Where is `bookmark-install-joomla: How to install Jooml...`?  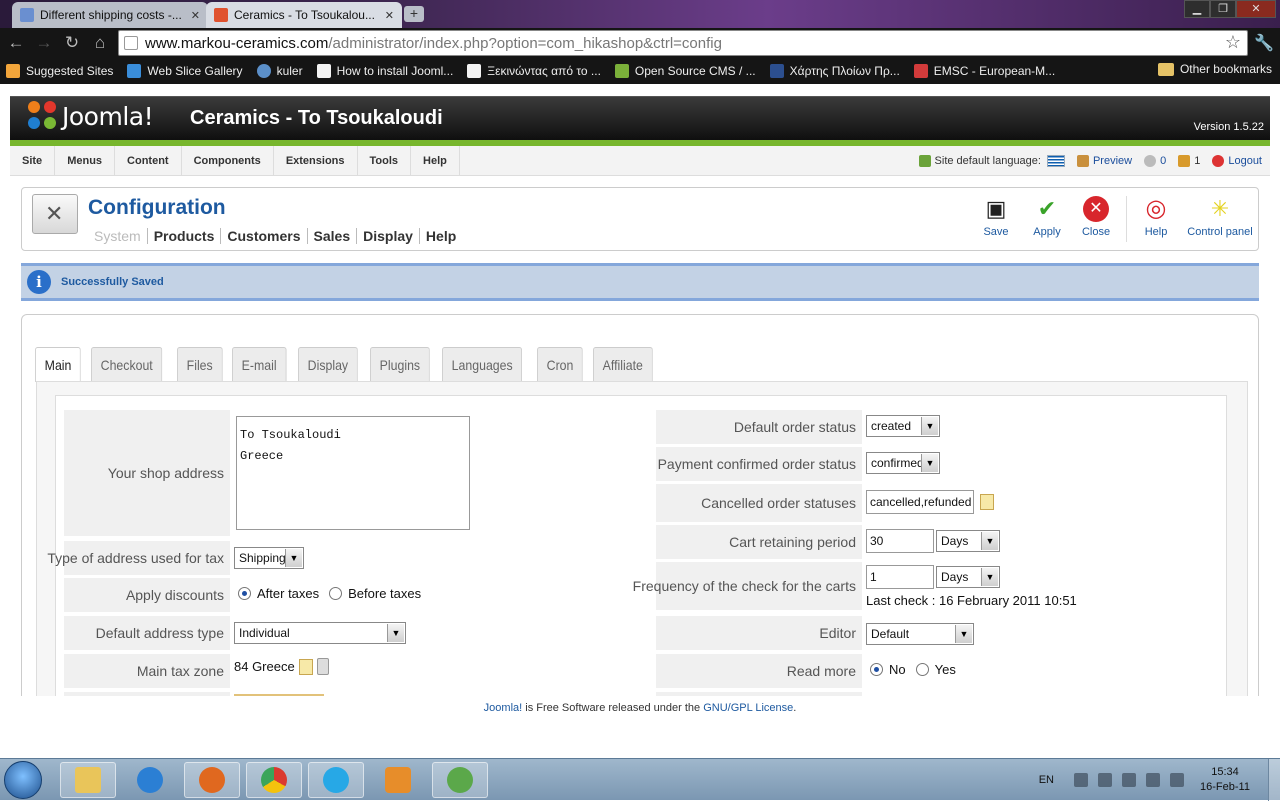
bookmark-install-joomla: How to install Jooml... is located at coordinates (384, 71).